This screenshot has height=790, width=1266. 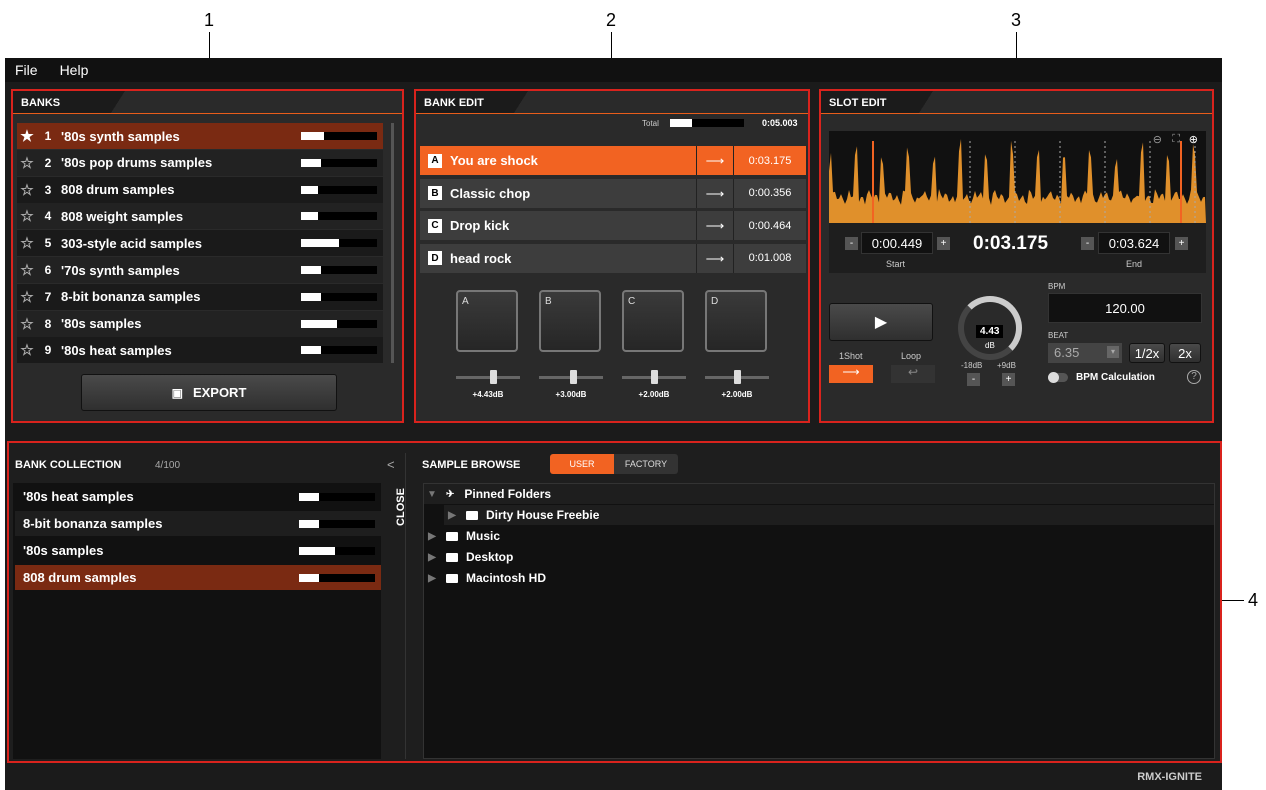 I want to click on tree-item: ▼ ✈ Pinned Folders, so click(x=819, y=494).